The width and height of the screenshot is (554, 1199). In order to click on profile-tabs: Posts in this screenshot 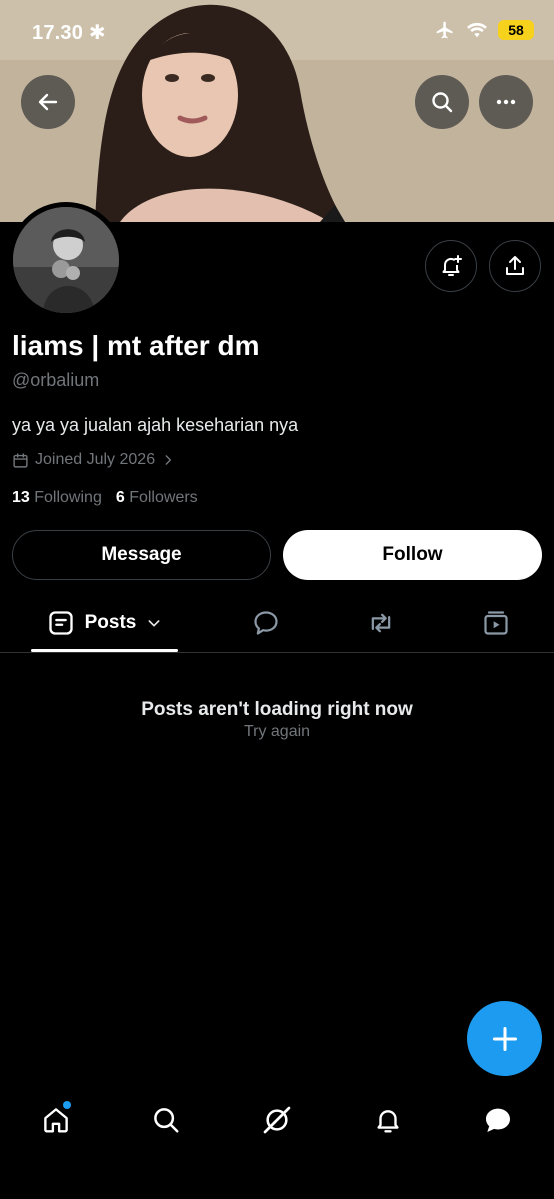, I will do `click(277, 624)`.